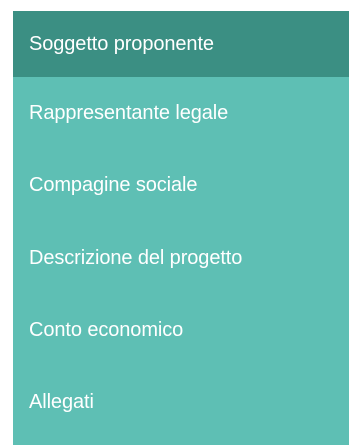 The image size is (356, 448). I want to click on menu-item-label: Compagine sociale, so click(113, 185).